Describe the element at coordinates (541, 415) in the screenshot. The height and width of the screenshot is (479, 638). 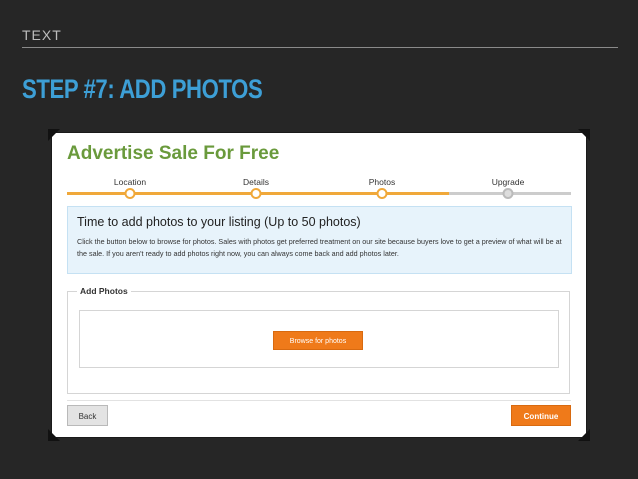
I see `continue-button: Continue` at that location.